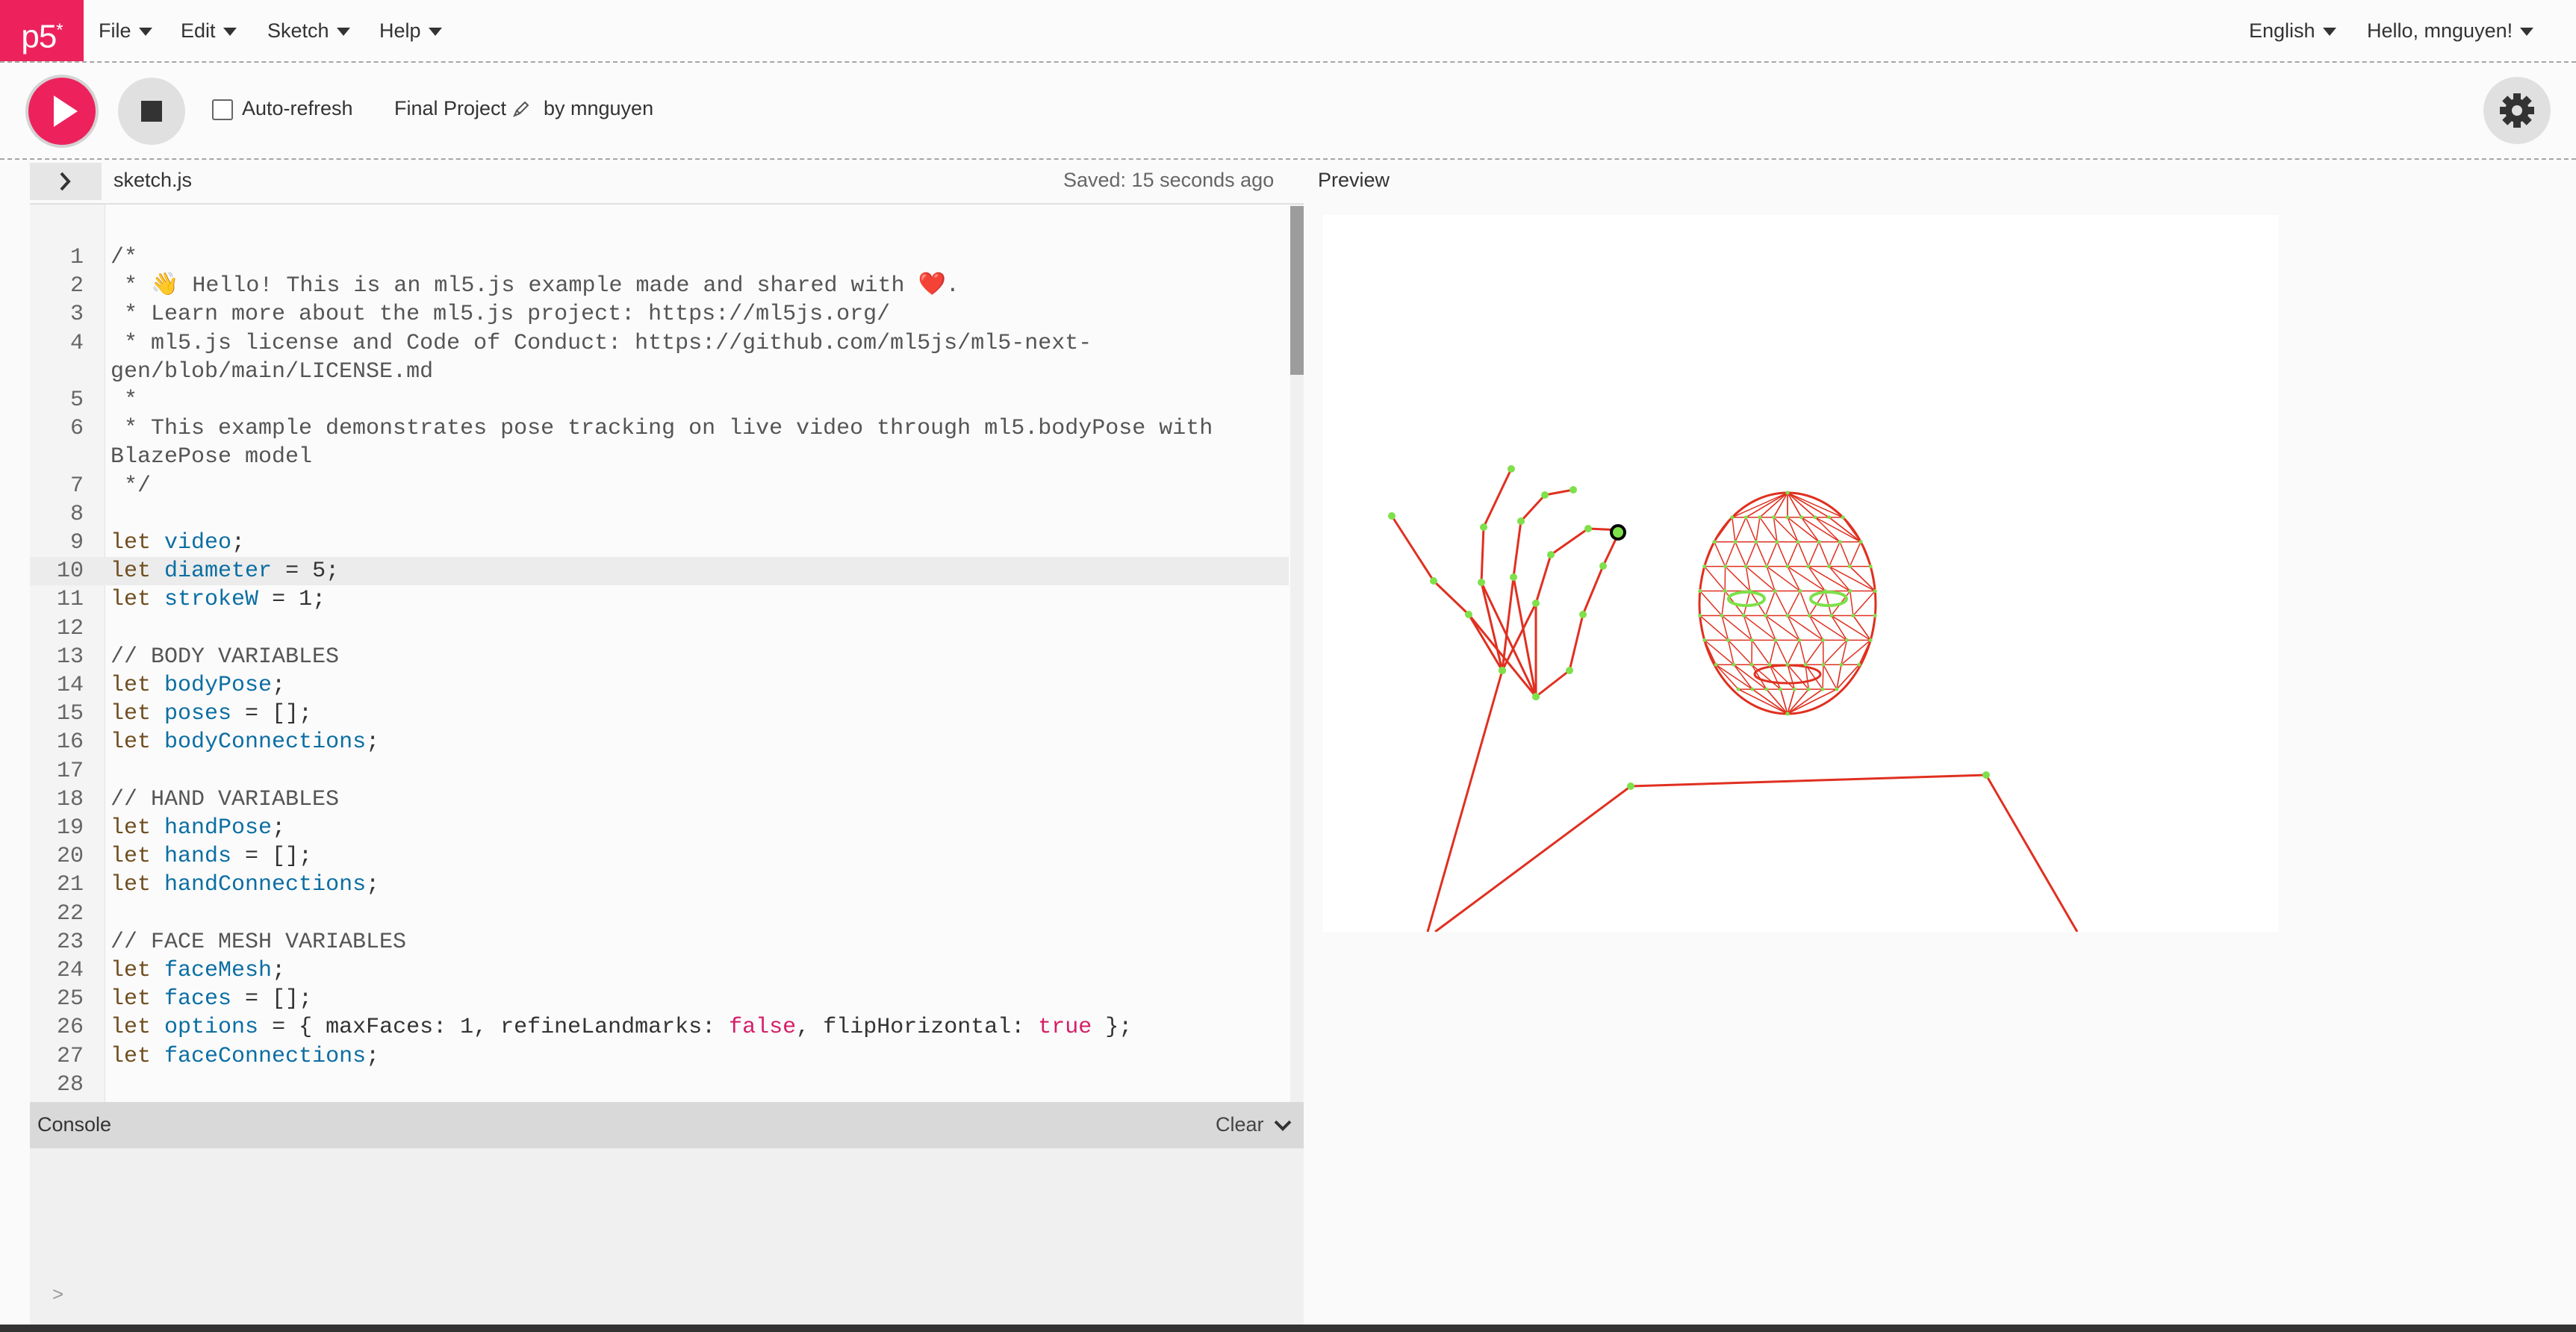  What do you see at coordinates (222, 110) in the screenshot?
I see `auto-refresh-checkbox` at bounding box center [222, 110].